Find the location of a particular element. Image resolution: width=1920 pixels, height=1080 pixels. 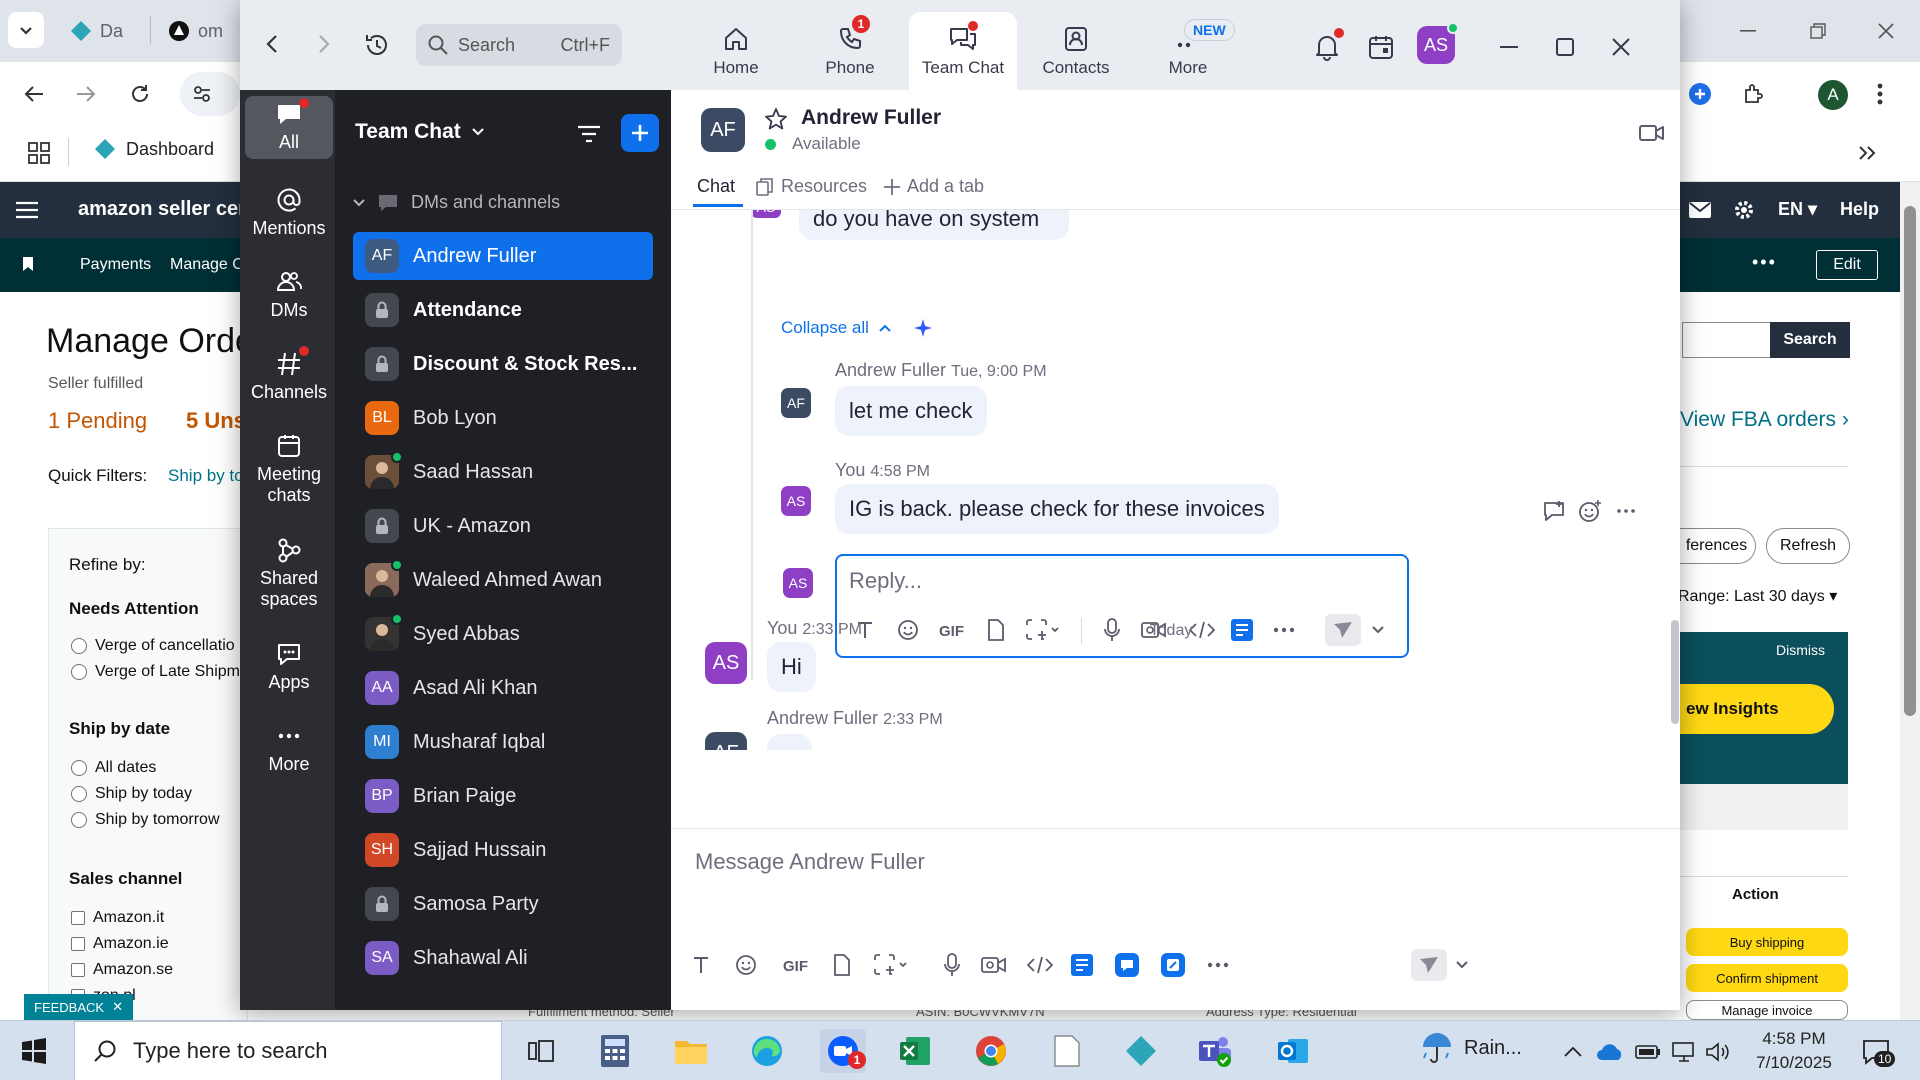

channel-item-andrew-fuller: AF Andrew Fuller is located at coordinates (503, 256).